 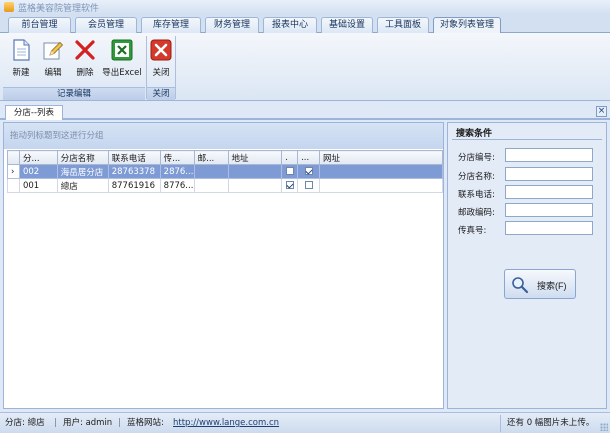 I want to click on tab-basic-settings: 基础设置, so click(x=347, y=25).